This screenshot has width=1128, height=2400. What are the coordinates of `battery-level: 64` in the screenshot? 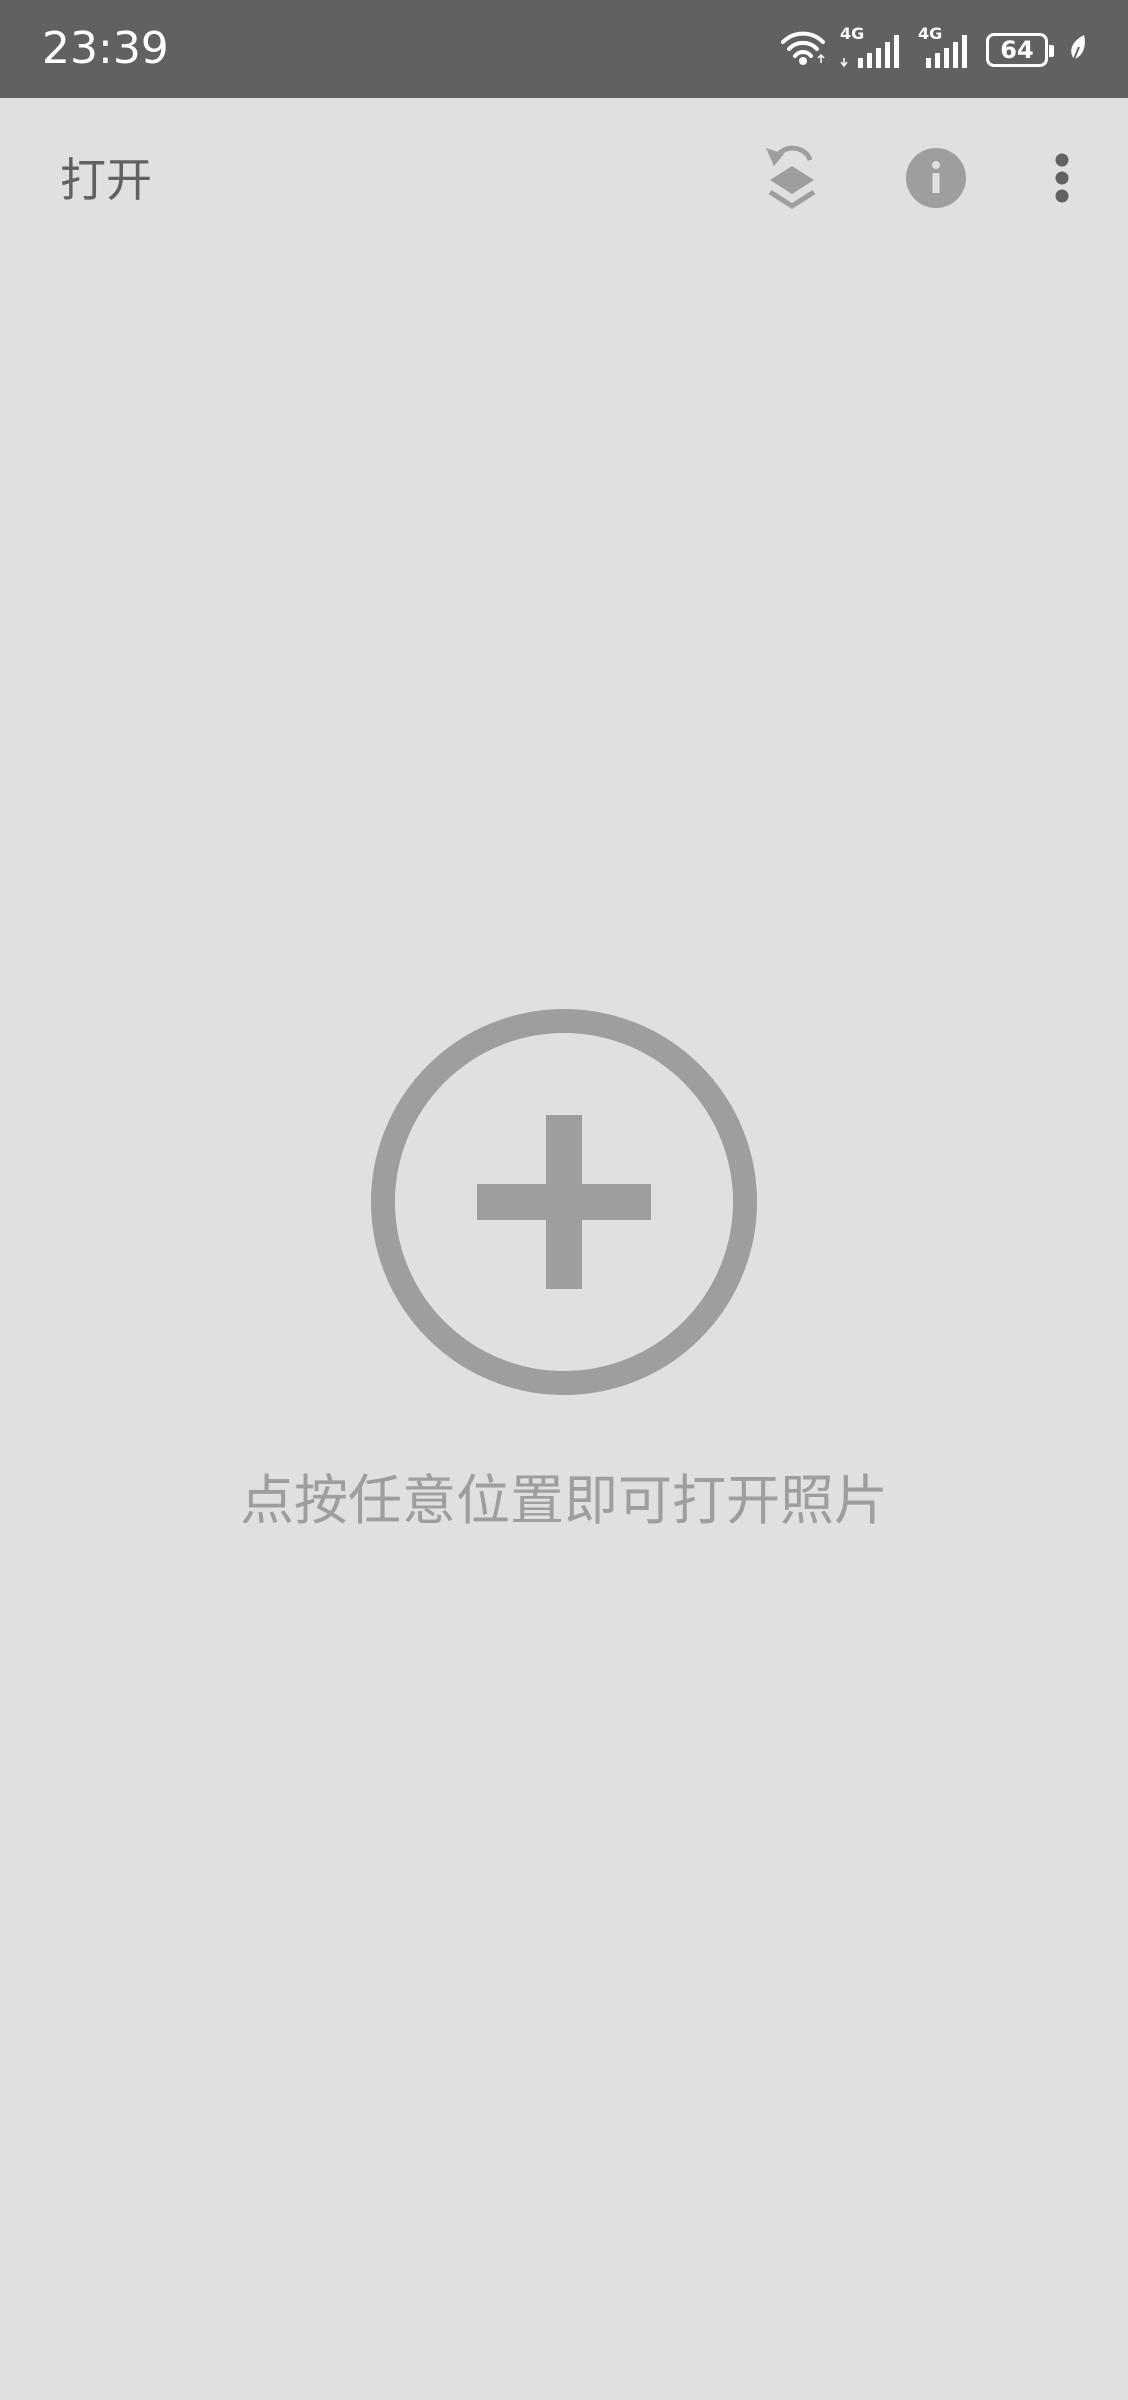 It's located at (1017, 50).